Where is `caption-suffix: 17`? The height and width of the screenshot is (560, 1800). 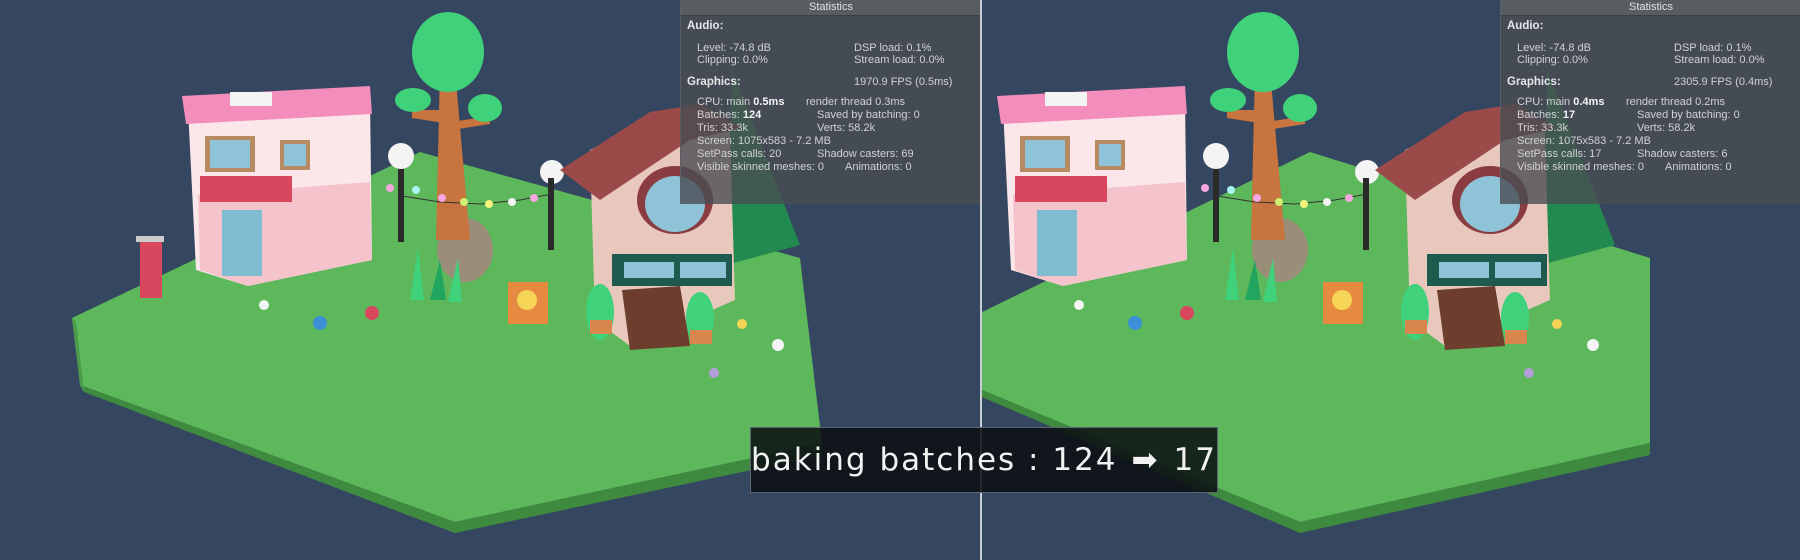
caption-suffix: 17 is located at coordinates (1195, 460).